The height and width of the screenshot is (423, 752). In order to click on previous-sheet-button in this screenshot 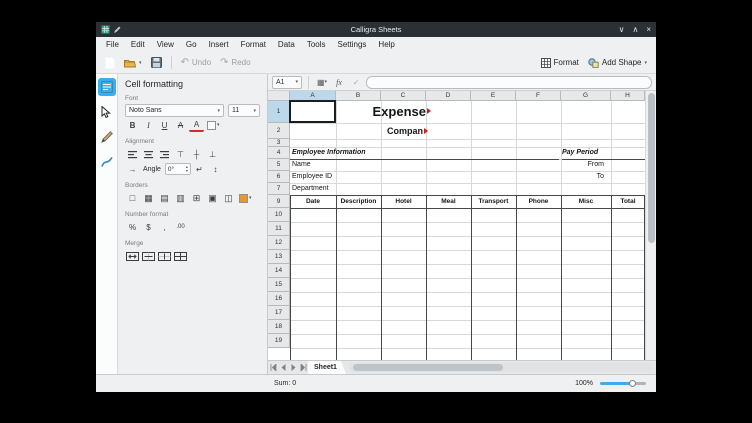, I will do `click(283, 367)`.